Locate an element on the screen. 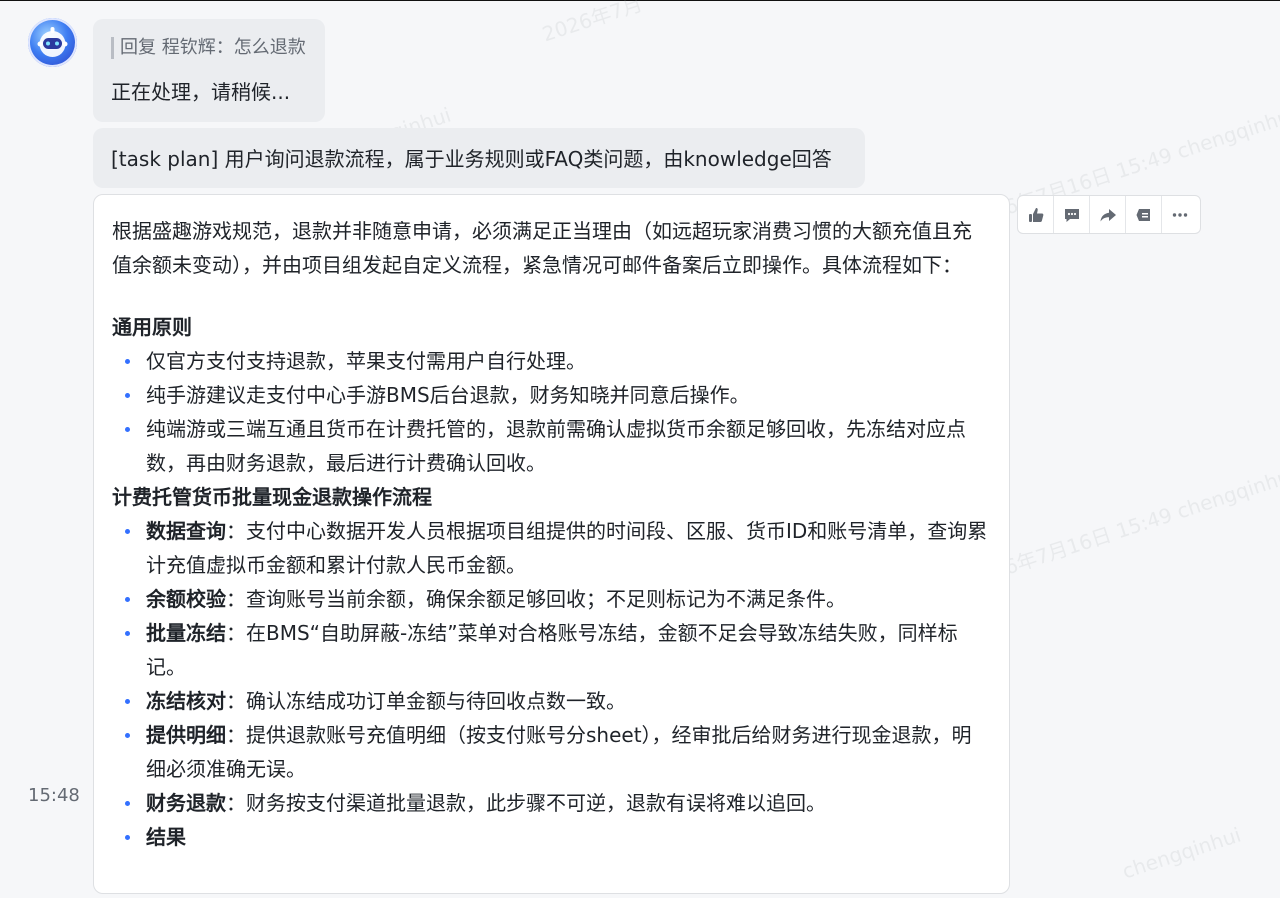 This screenshot has width=1280, height=898. step-label: 冻结核对 is located at coordinates (186, 701).